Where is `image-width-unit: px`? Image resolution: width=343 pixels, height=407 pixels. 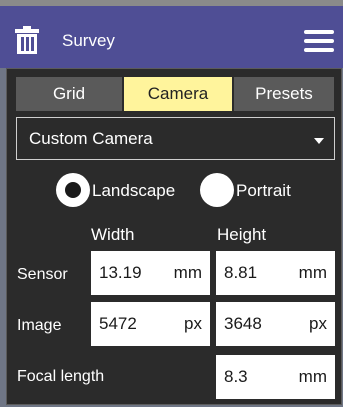
image-width-unit: px is located at coordinates (193, 323).